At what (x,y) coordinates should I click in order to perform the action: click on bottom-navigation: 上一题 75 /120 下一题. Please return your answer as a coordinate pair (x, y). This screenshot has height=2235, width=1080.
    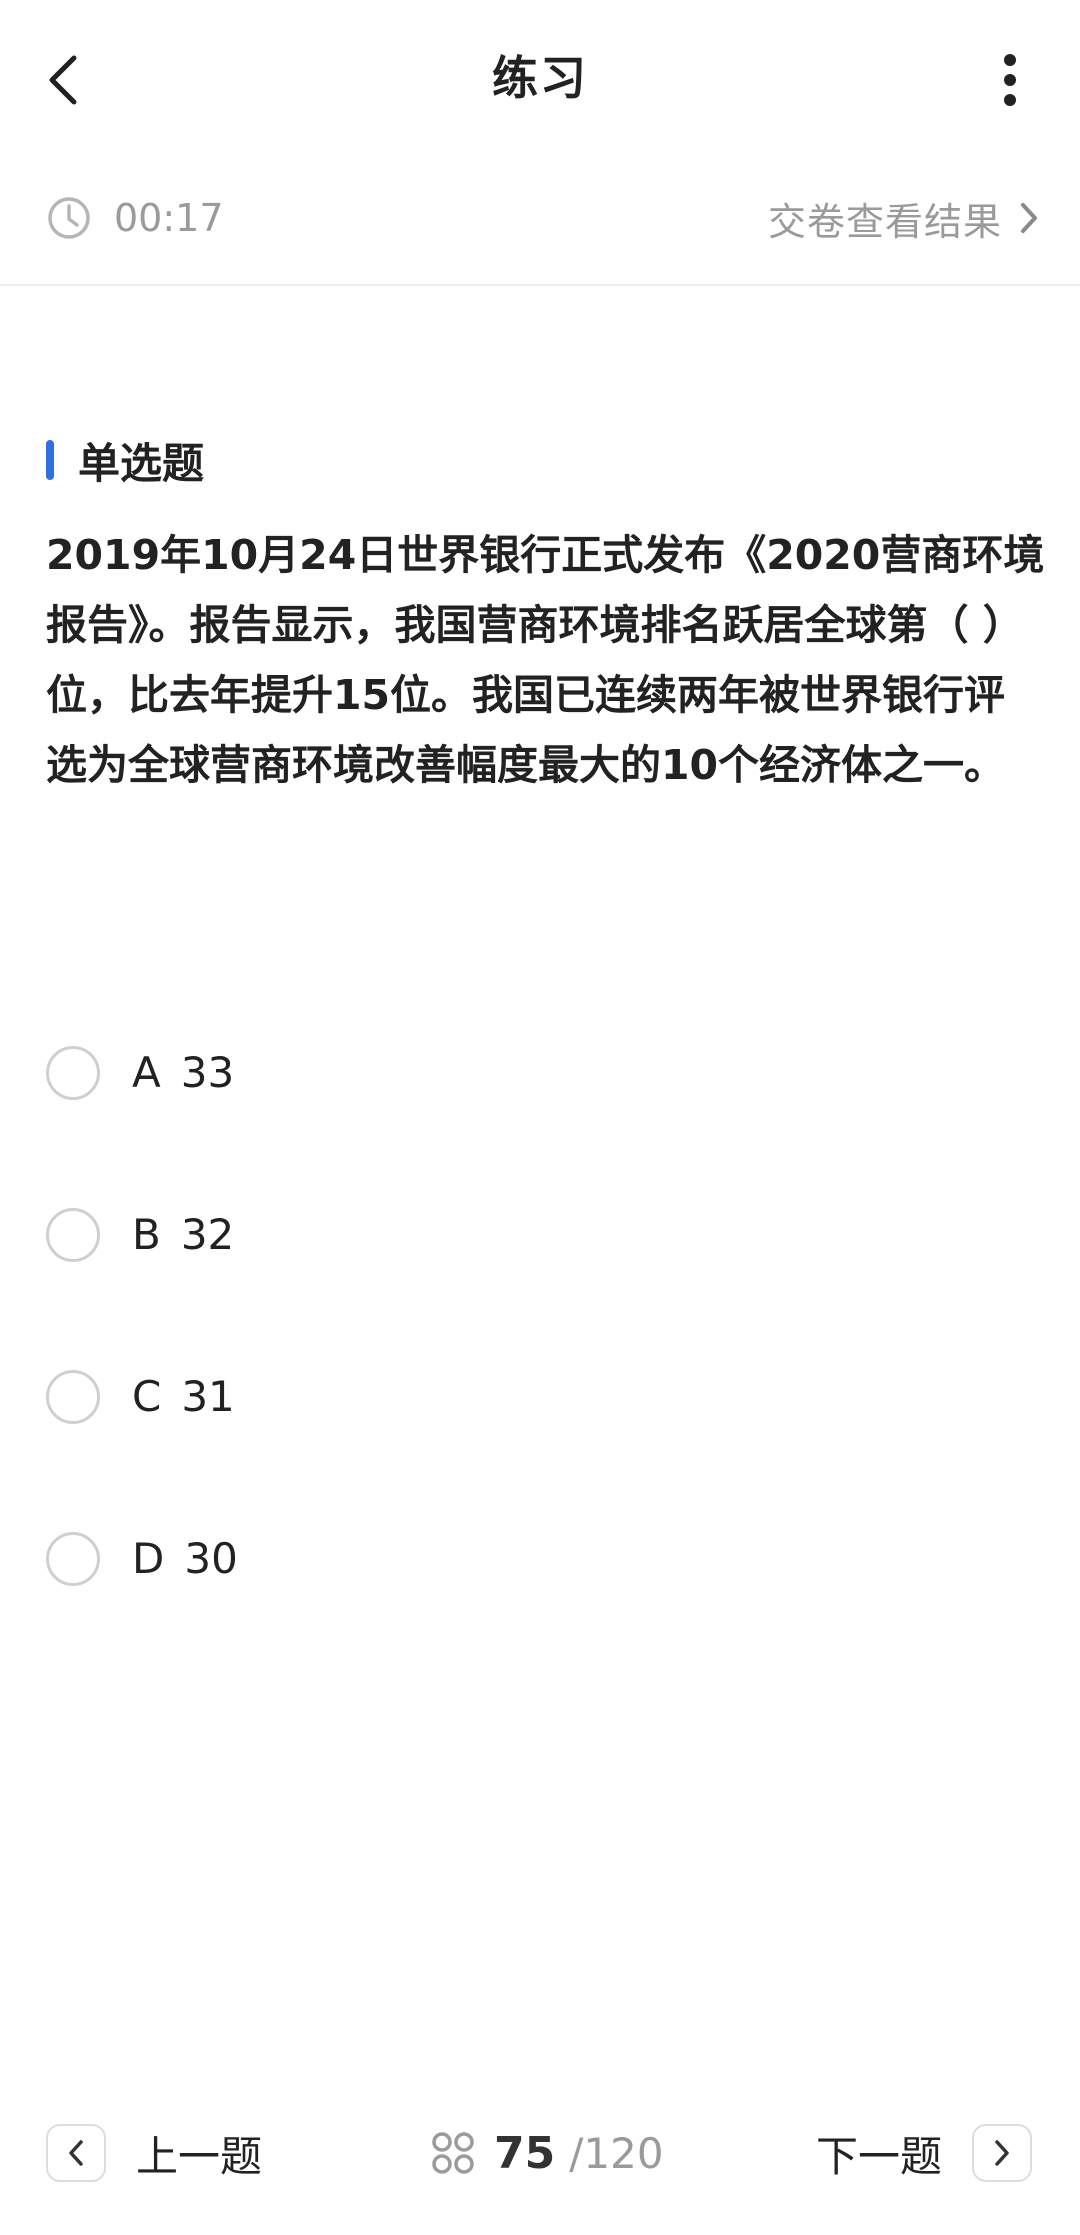
    Looking at the image, I should click on (540, 2155).